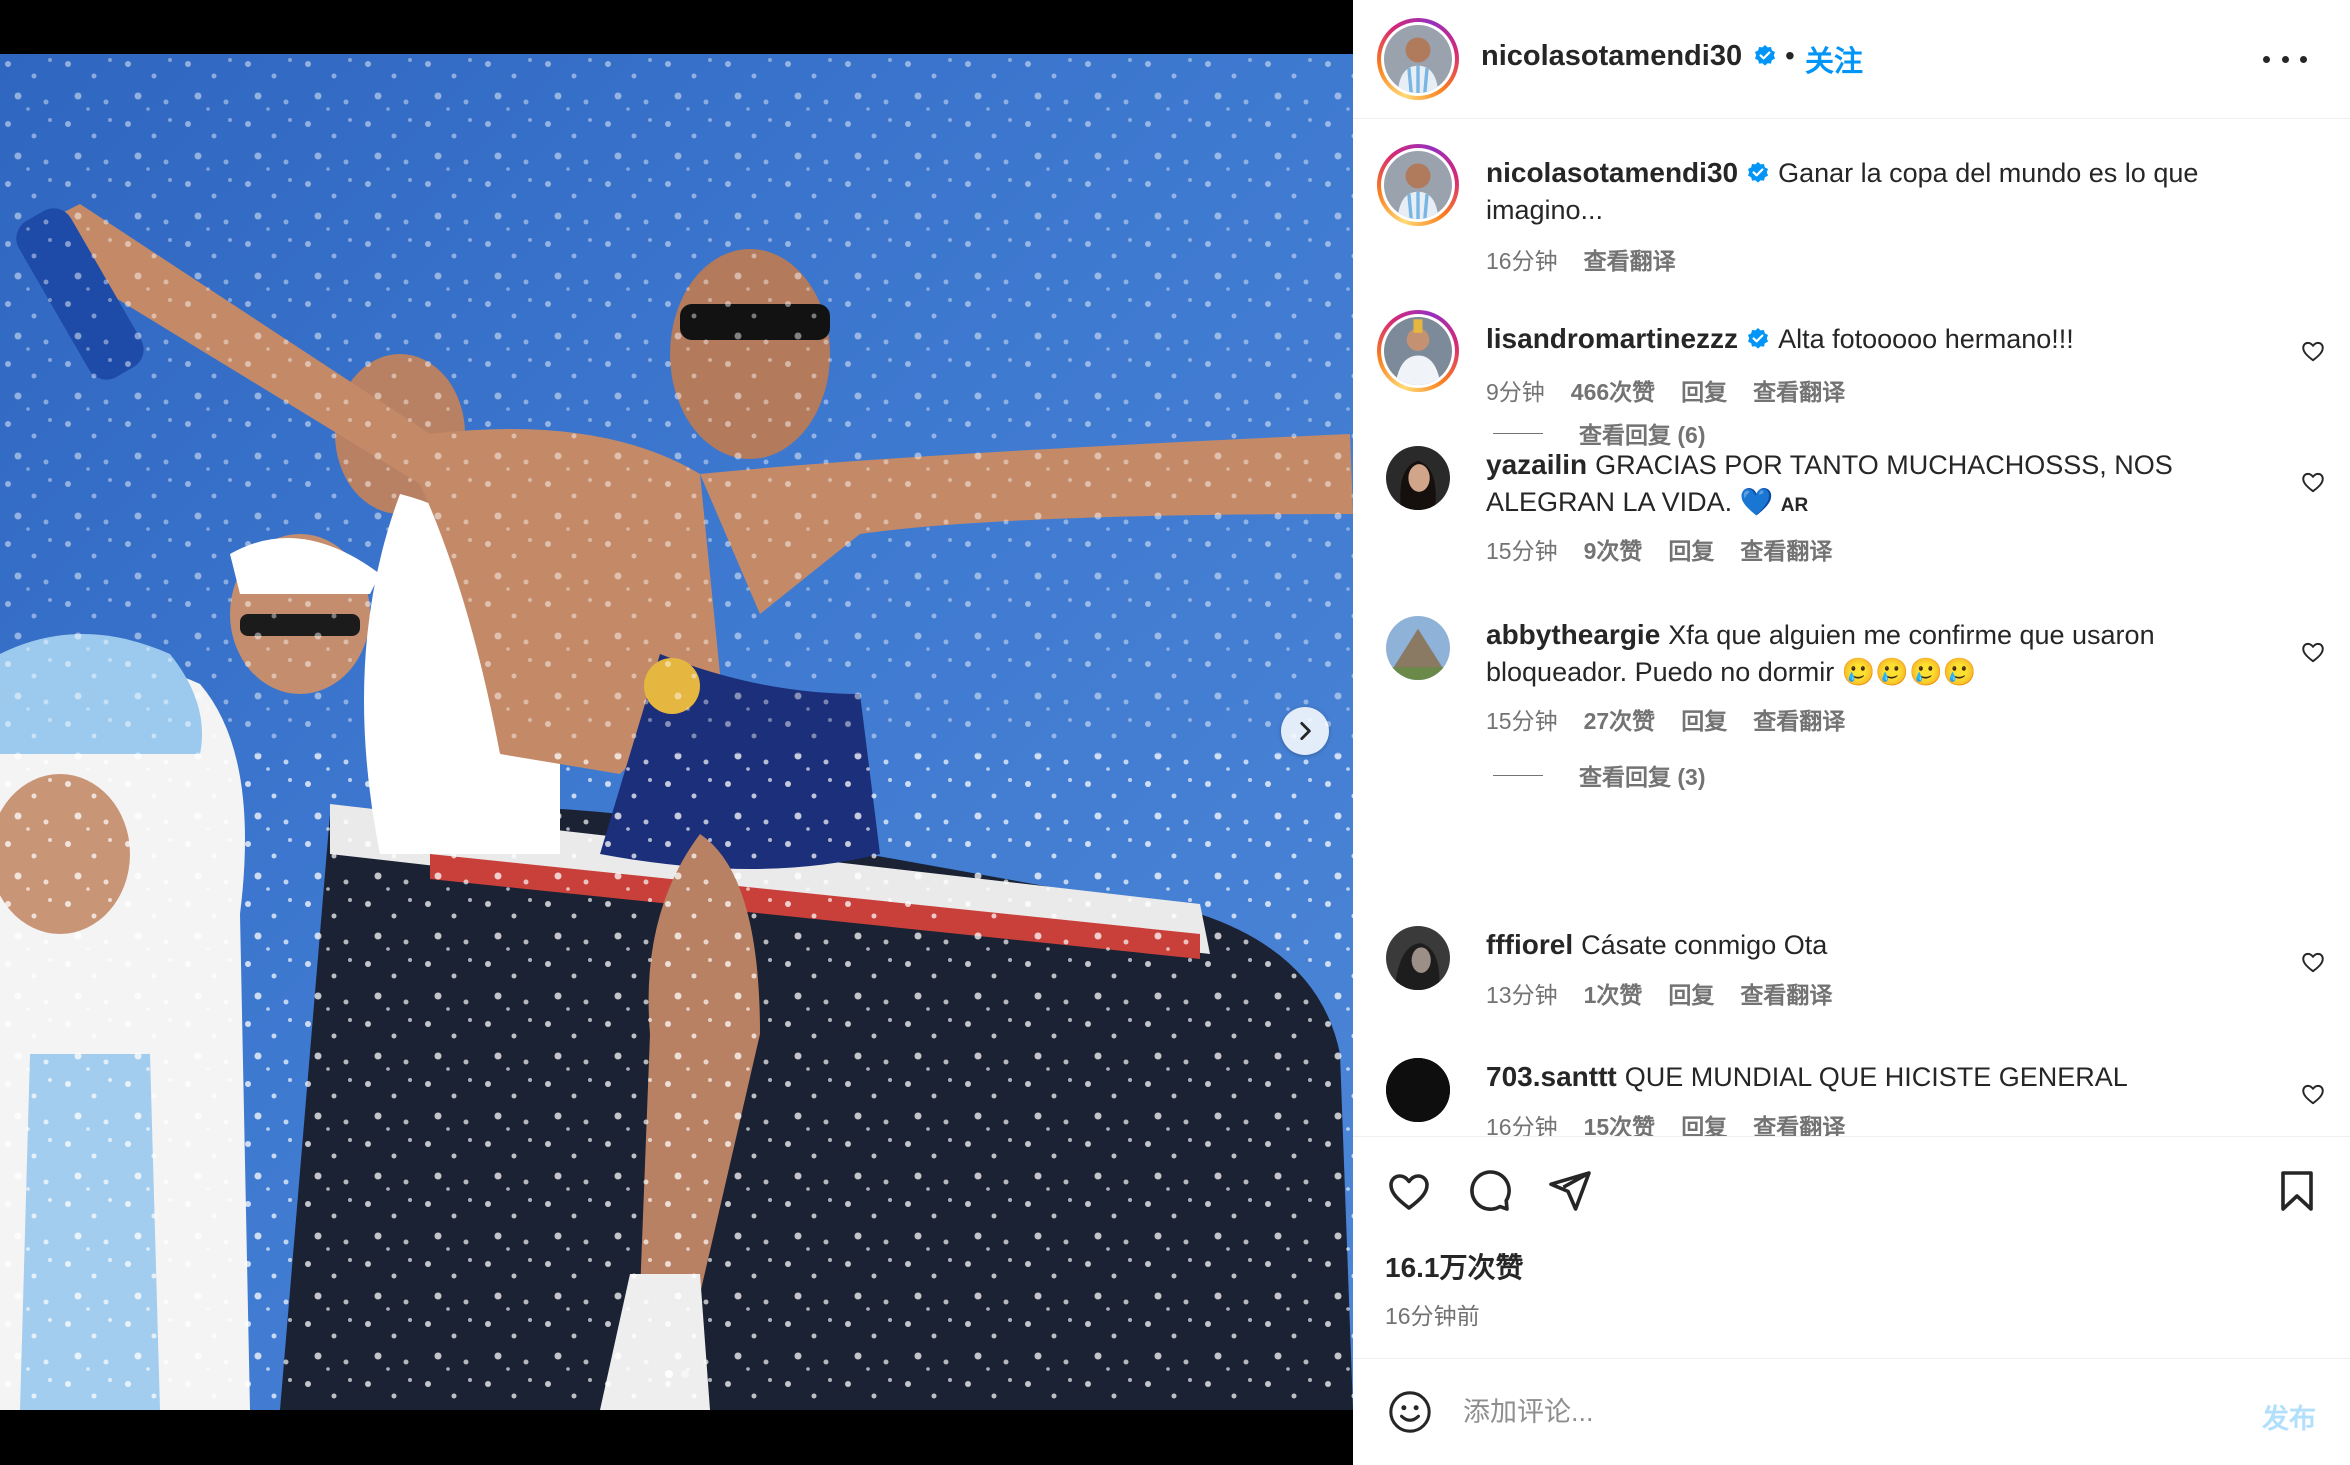 The image size is (2350, 1465). I want to click on comment-meta: 15分钟 9次赞 回复 查看翻译, so click(1659, 549).